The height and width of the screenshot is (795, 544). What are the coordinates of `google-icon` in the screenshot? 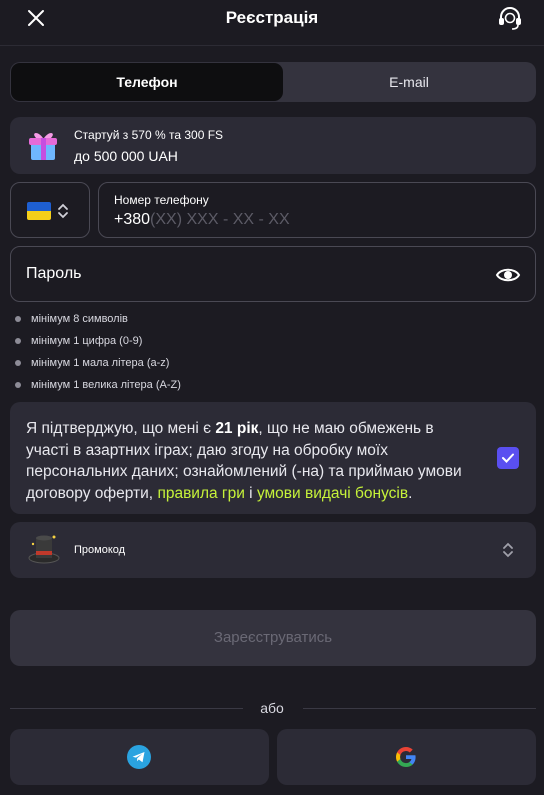 It's located at (406, 757).